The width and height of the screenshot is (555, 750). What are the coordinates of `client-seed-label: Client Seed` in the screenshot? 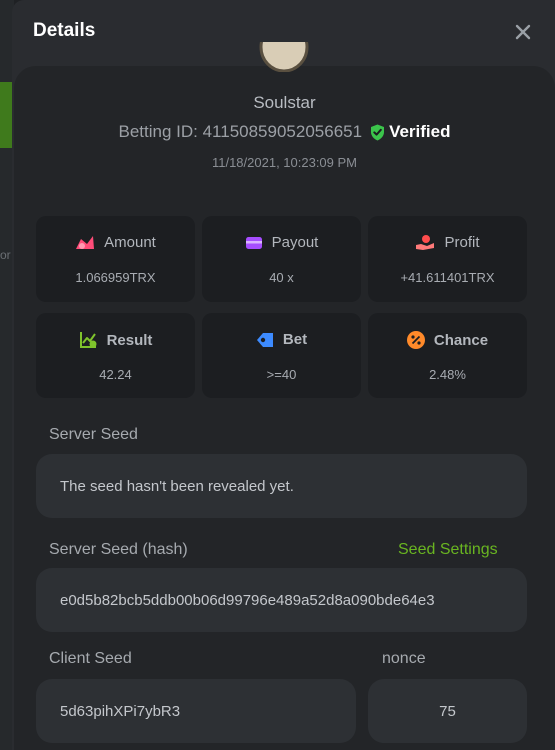 It's located at (90, 658).